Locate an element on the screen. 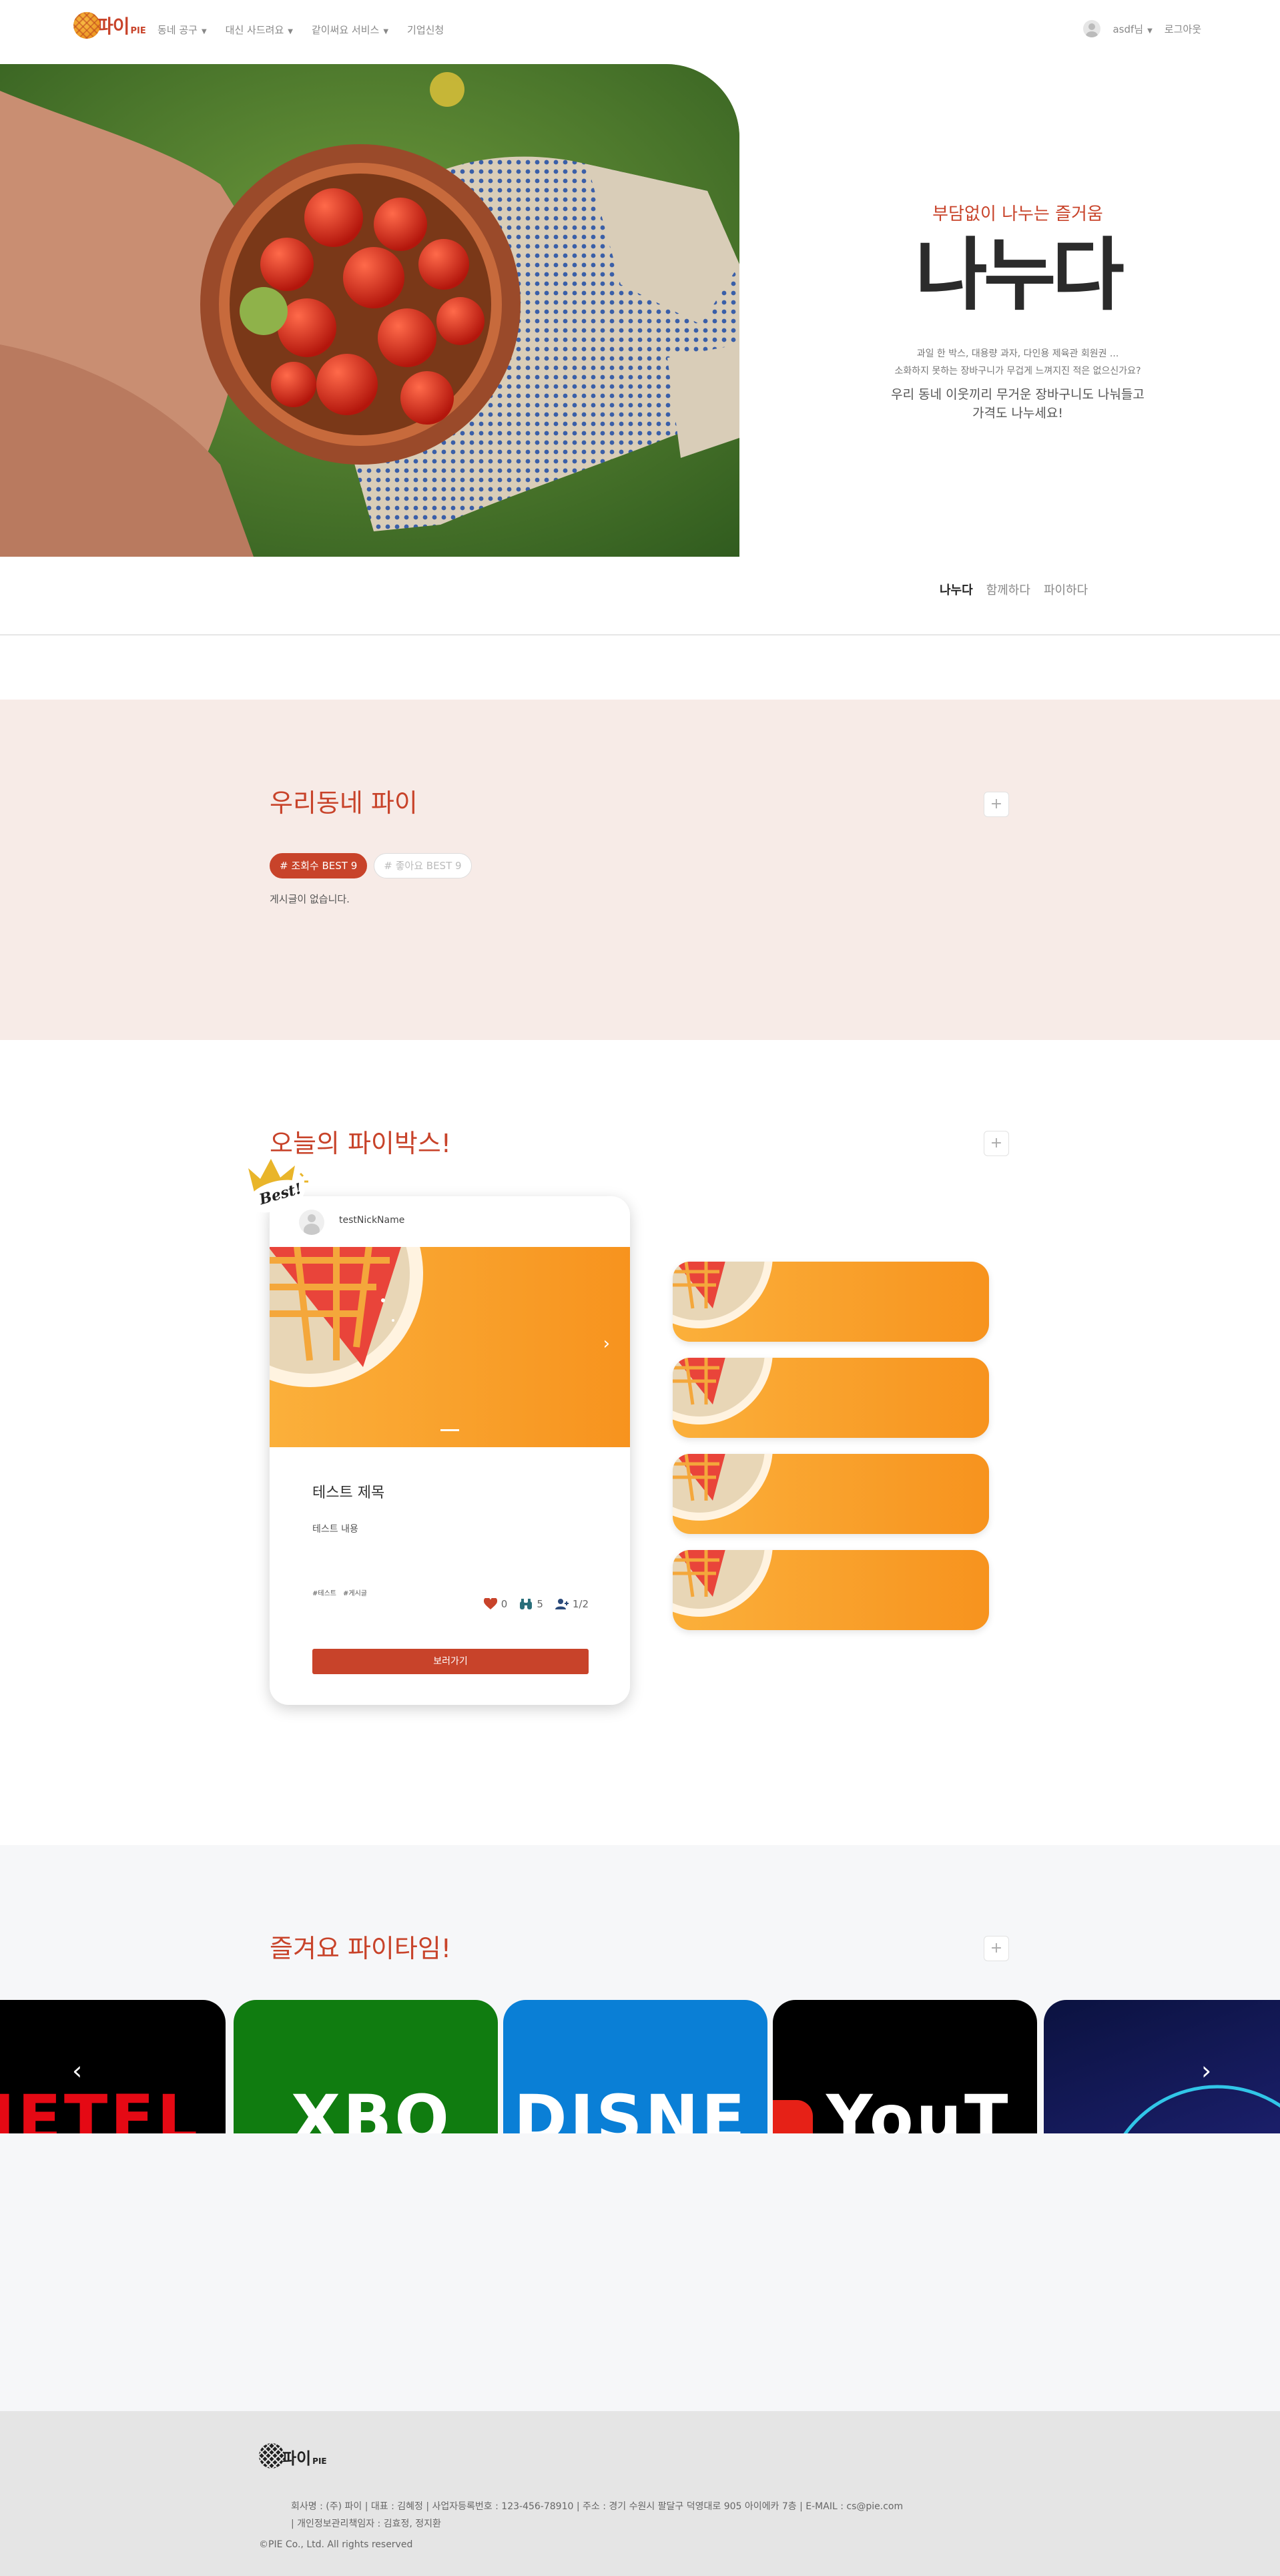  carousel-indicator is located at coordinates (449, 1430).